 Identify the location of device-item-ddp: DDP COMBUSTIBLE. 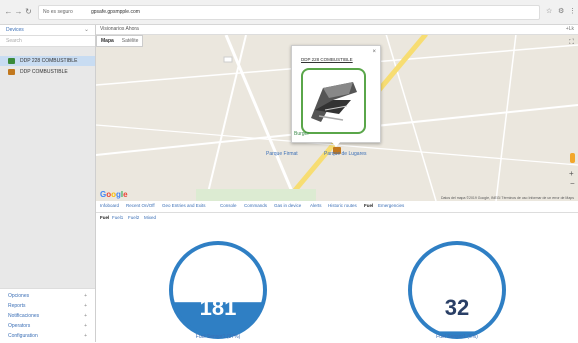
(47, 72).